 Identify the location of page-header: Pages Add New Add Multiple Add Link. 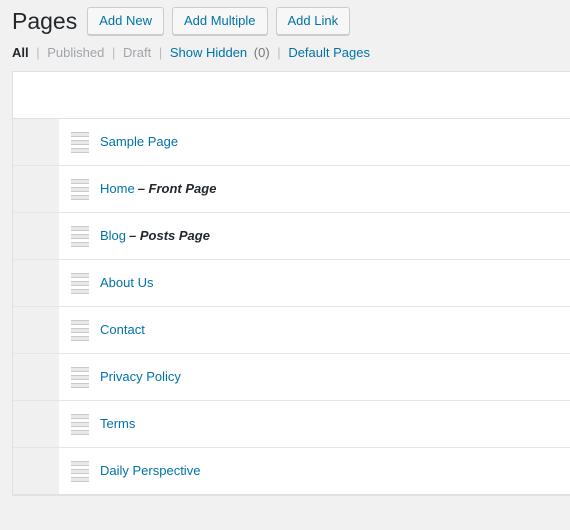
(285, 17).